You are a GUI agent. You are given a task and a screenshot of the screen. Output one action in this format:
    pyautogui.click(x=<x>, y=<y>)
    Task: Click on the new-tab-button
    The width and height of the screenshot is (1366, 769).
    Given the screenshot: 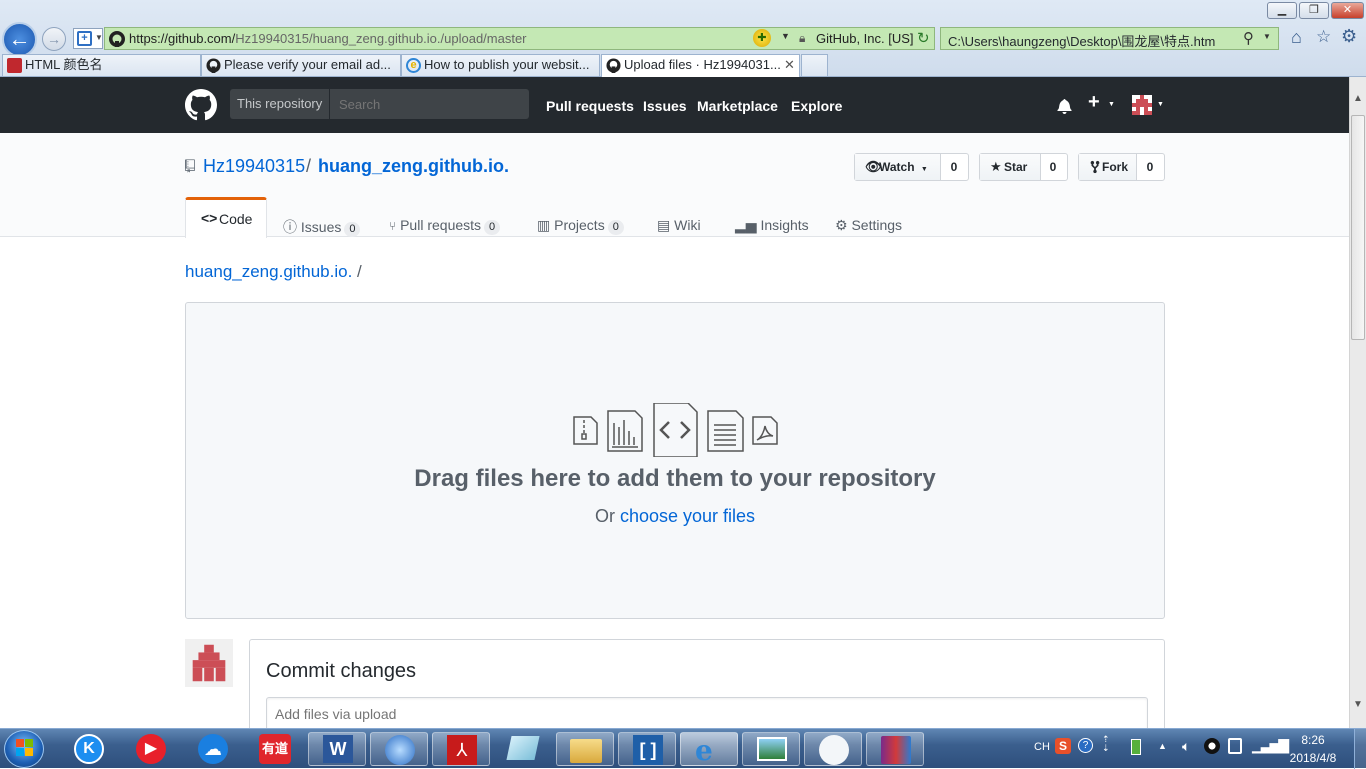 What is the action you would take?
    pyautogui.click(x=814, y=65)
    